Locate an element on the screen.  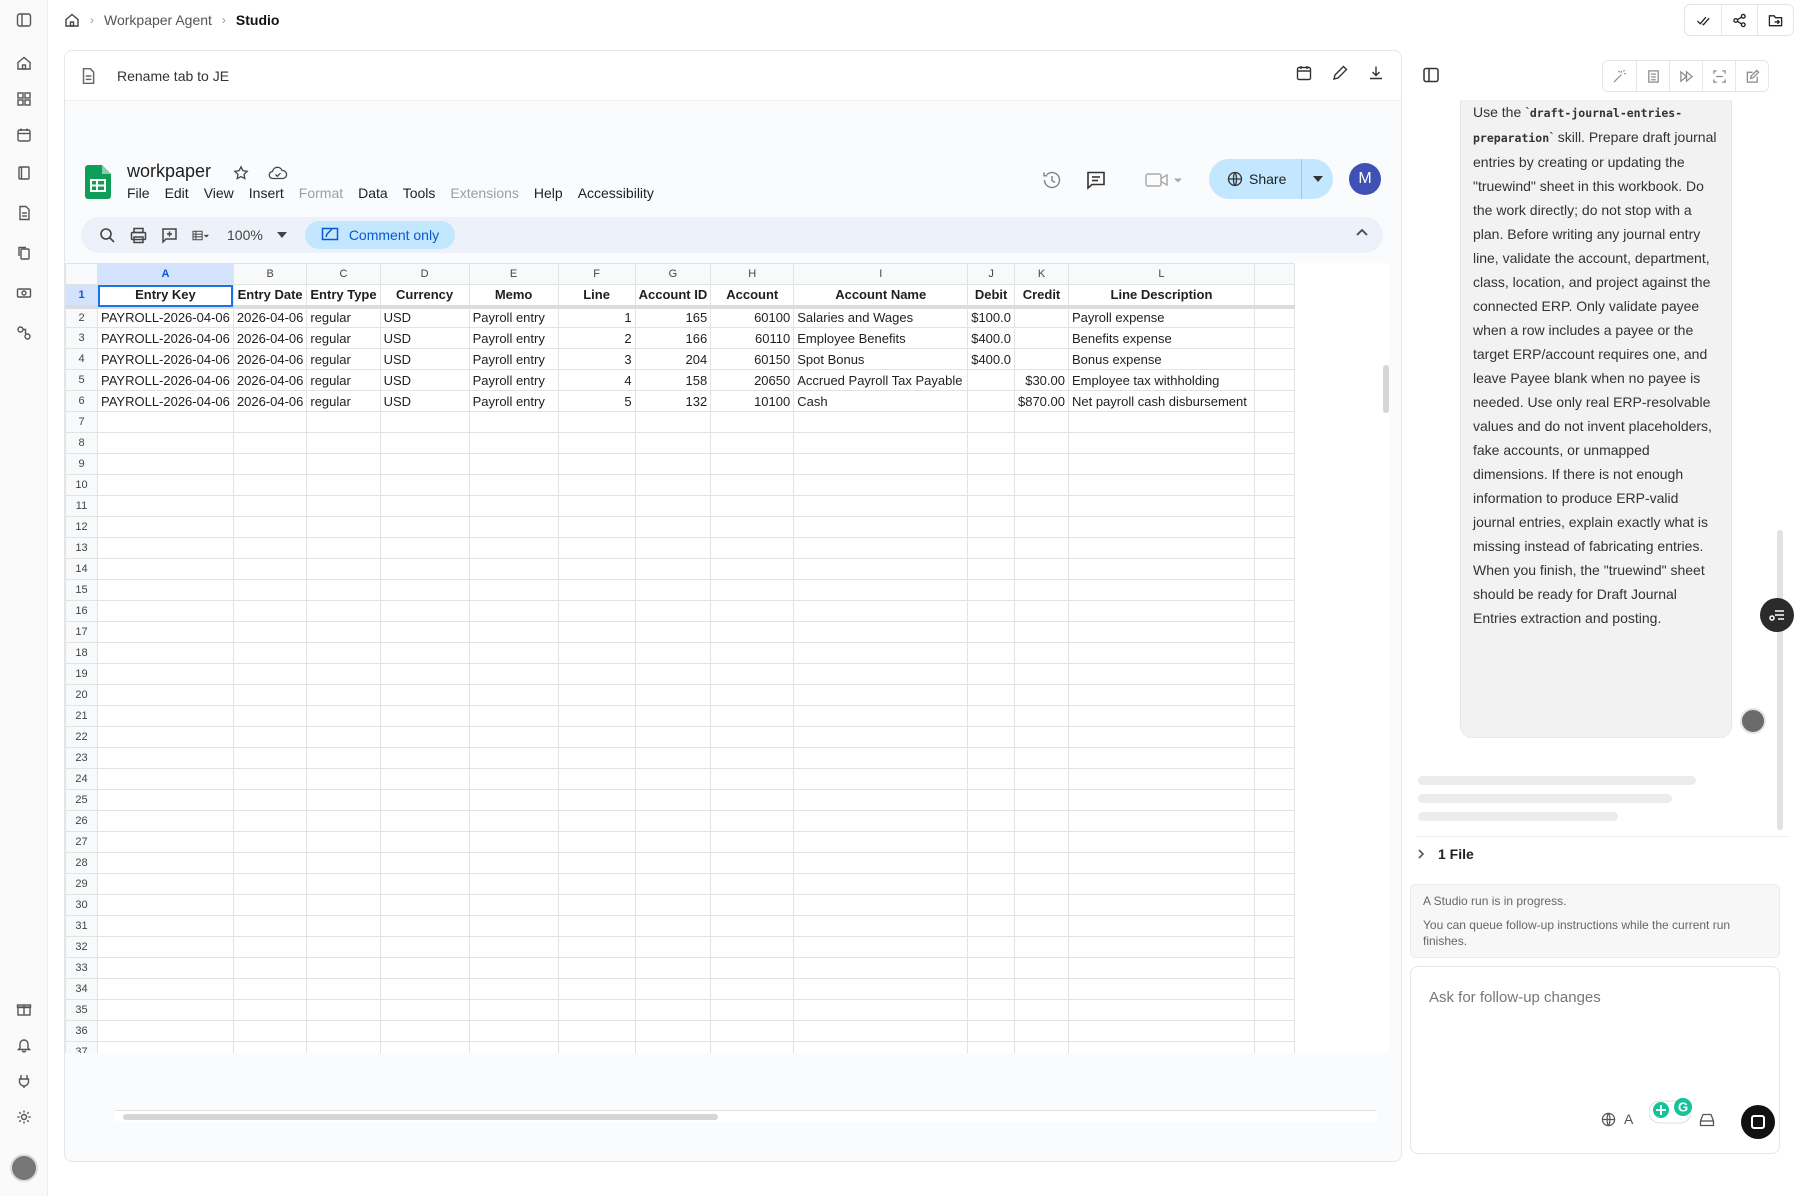
sidebar-toggle-icon is located at coordinates (24, 20).